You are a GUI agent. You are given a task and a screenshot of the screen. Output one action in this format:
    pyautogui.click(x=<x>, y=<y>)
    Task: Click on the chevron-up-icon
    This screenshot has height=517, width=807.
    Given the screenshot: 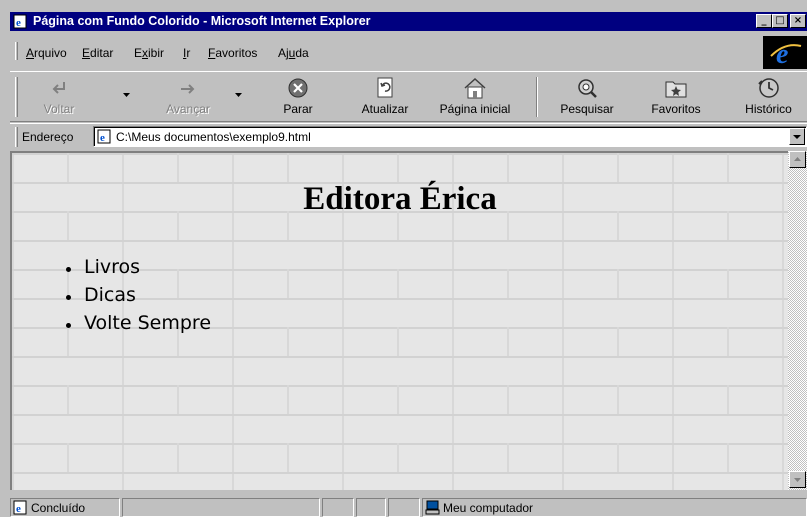 What is the action you would take?
    pyautogui.click(x=797, y=159)
    